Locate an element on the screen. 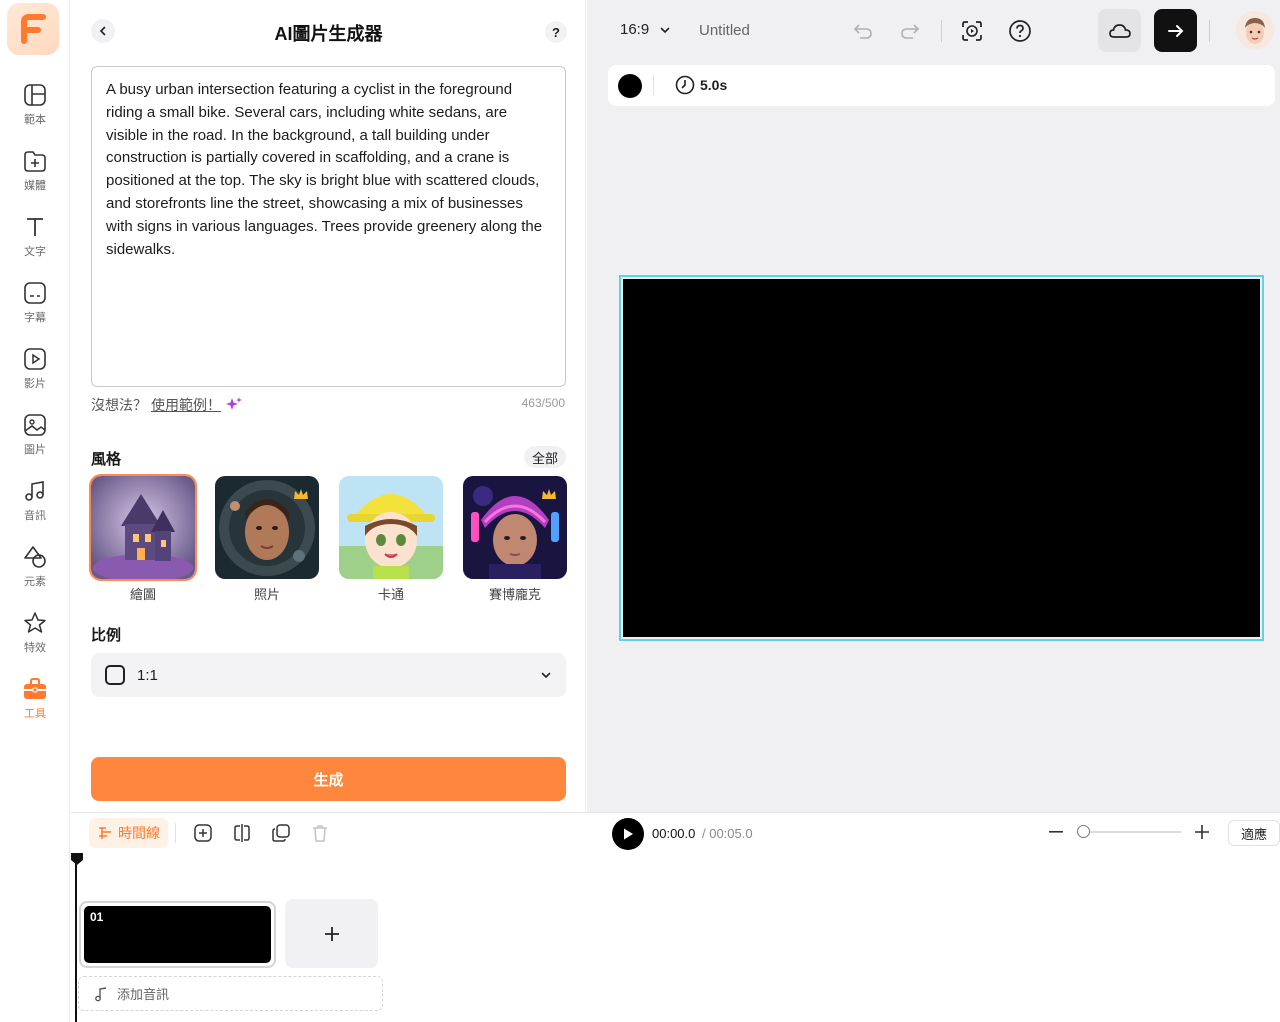 The image size is (1280, 1022). help-button: ? is located at coordinates (556, 32).